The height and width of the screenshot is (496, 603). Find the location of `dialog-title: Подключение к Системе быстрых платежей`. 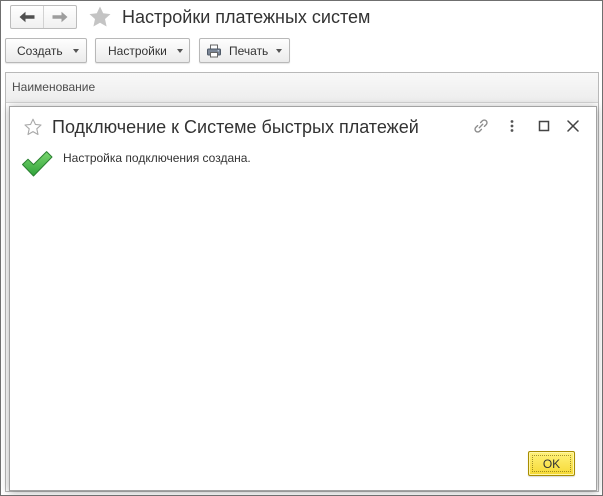

dialog-title: Подключение к Системе быстрых платежей is located at coordinates (235, 127).